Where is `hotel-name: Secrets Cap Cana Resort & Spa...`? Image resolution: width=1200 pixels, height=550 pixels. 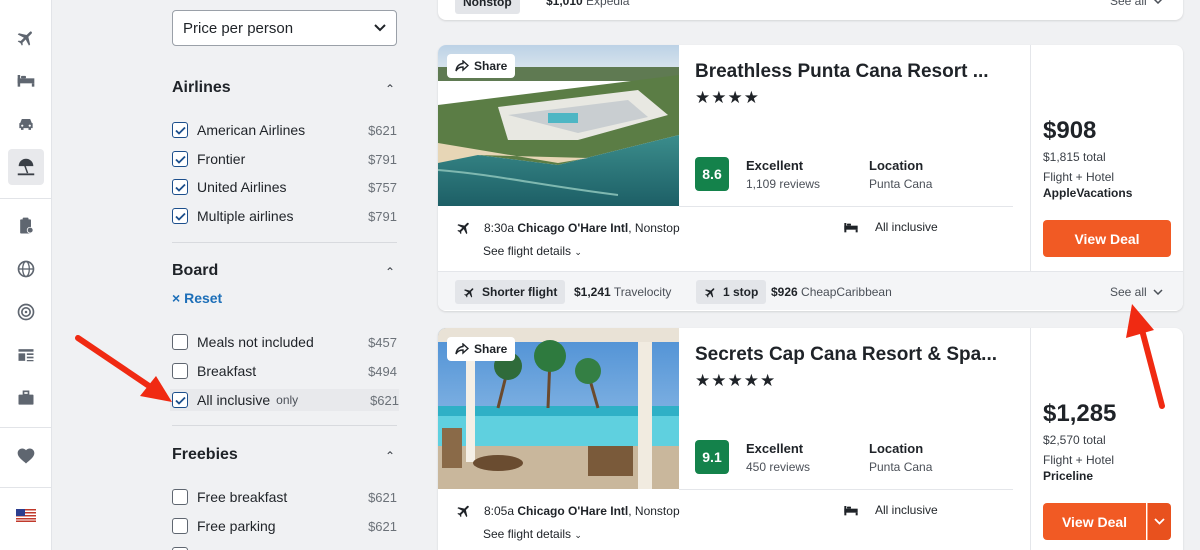 hotel-name: Secrets Cap Cana Resort & Spa... is located at coordinates (855, 355).